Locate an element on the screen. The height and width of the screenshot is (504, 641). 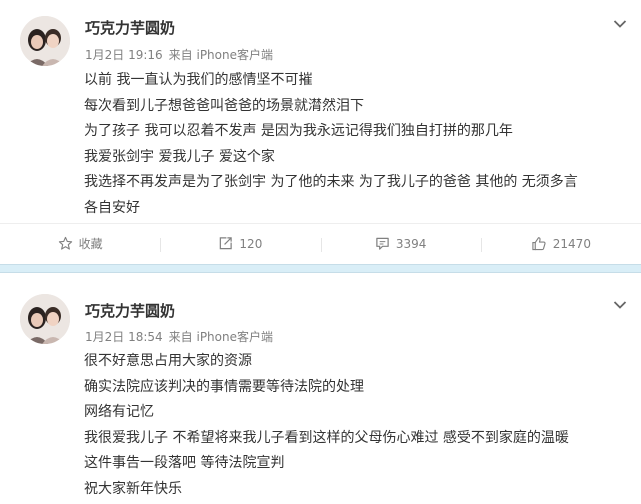
post-text-line: 祝大家新年快乐 is located at coordinates (133, 488).